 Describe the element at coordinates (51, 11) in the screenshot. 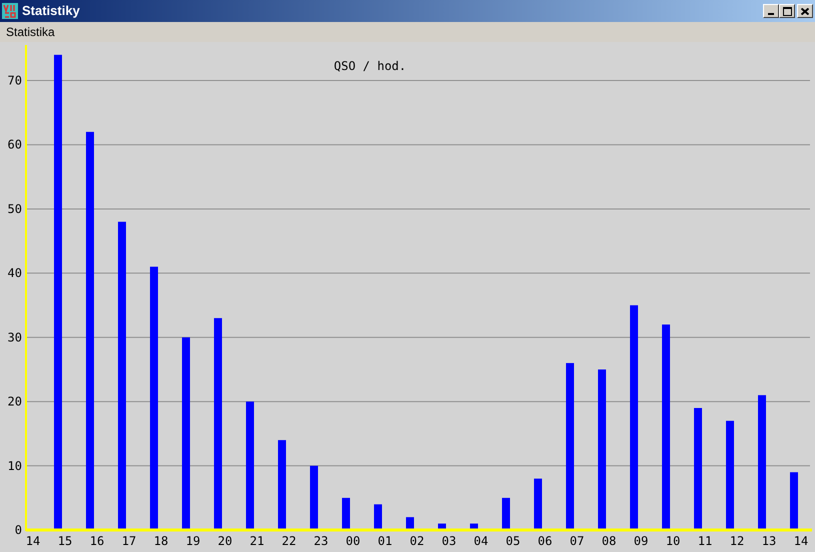

I see `window-title: Statistiky` at that location.